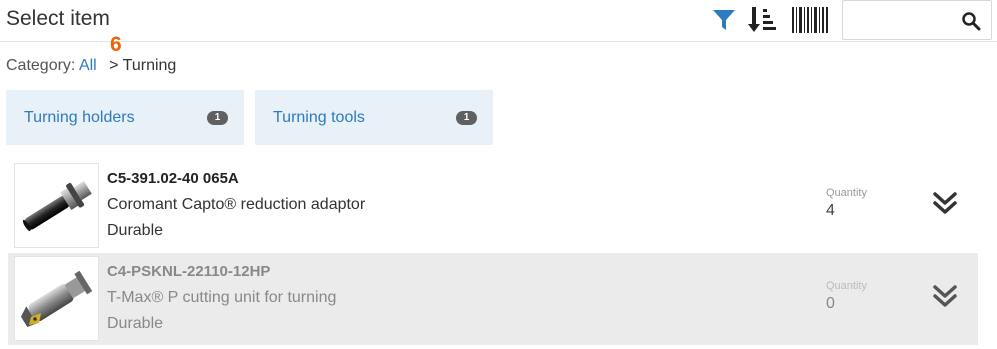 Image resolution: width=997 pixels, height=349 pixels. What do you see at coordinates (319, 117) in the screenshot?
I see `category-label: Turning tools` at bounding box center [319, 117].